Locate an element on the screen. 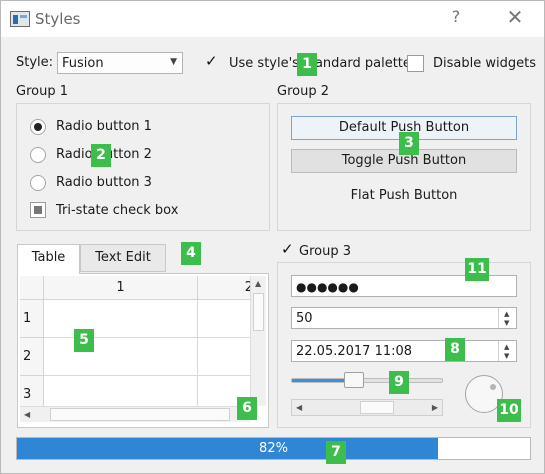 Image resolution: width=545 pixels, height=474 pixels. radio-dot-icon is located at coordinates (38, 127).